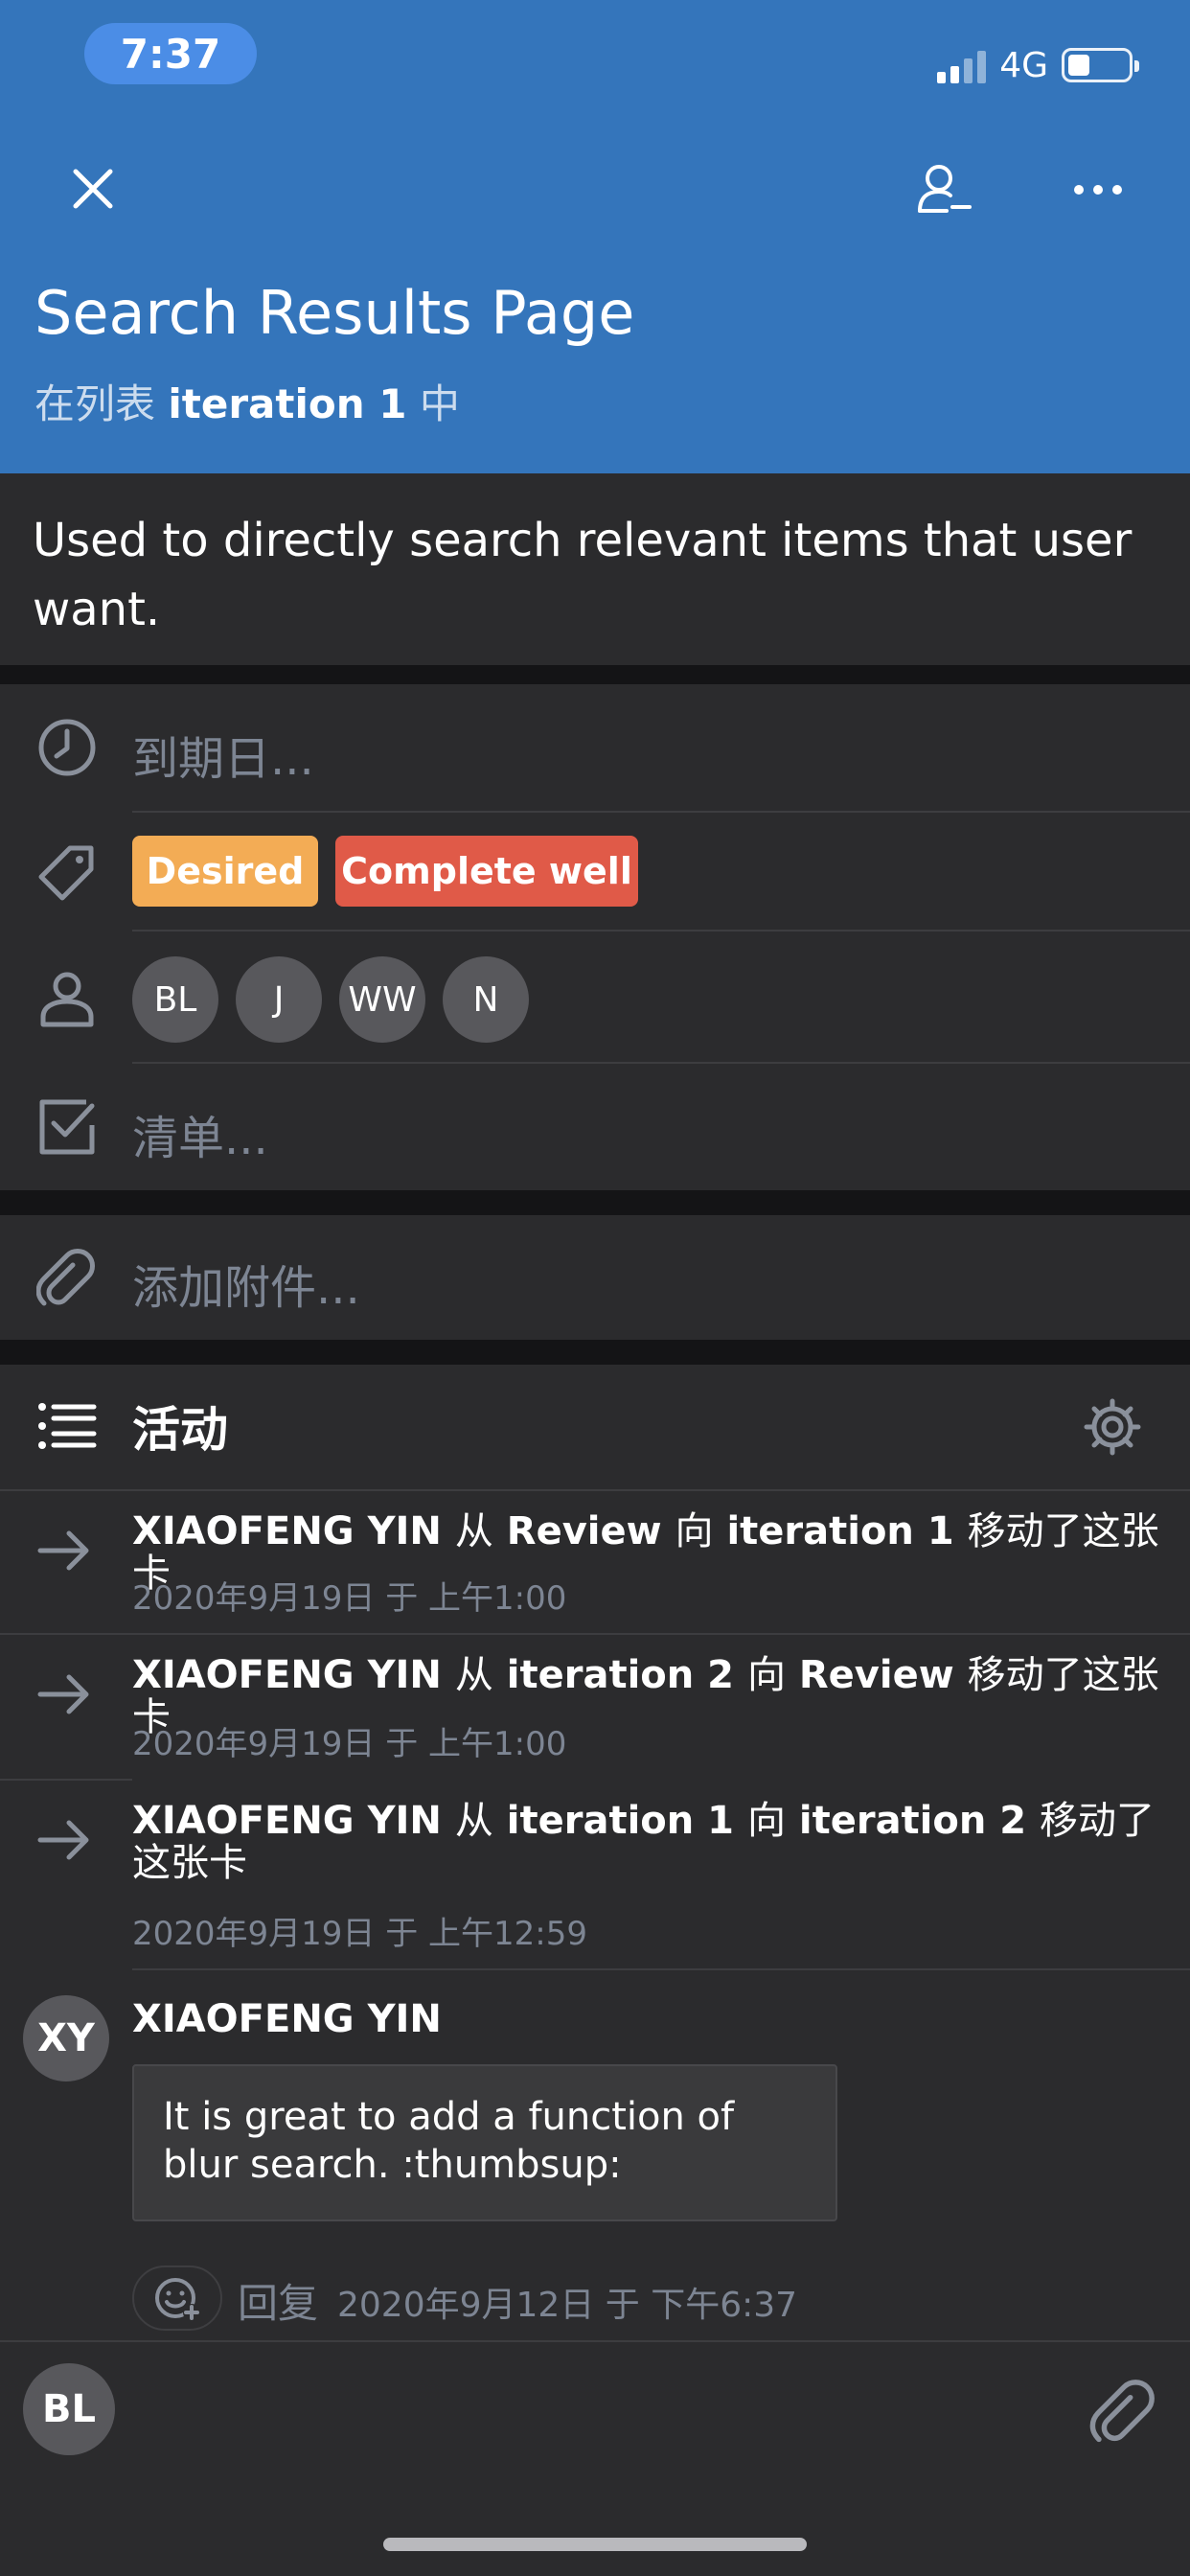 This screenshot has height=2576, width=1190. I want to click on home-indicator, so click(595, 2544).